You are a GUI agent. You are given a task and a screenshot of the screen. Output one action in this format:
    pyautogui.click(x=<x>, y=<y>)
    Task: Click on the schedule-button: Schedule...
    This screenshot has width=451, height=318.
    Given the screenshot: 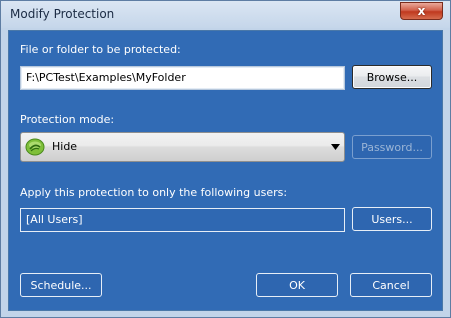 What is the action you would take?
    pyautogui.click(x=61, y=285)
    